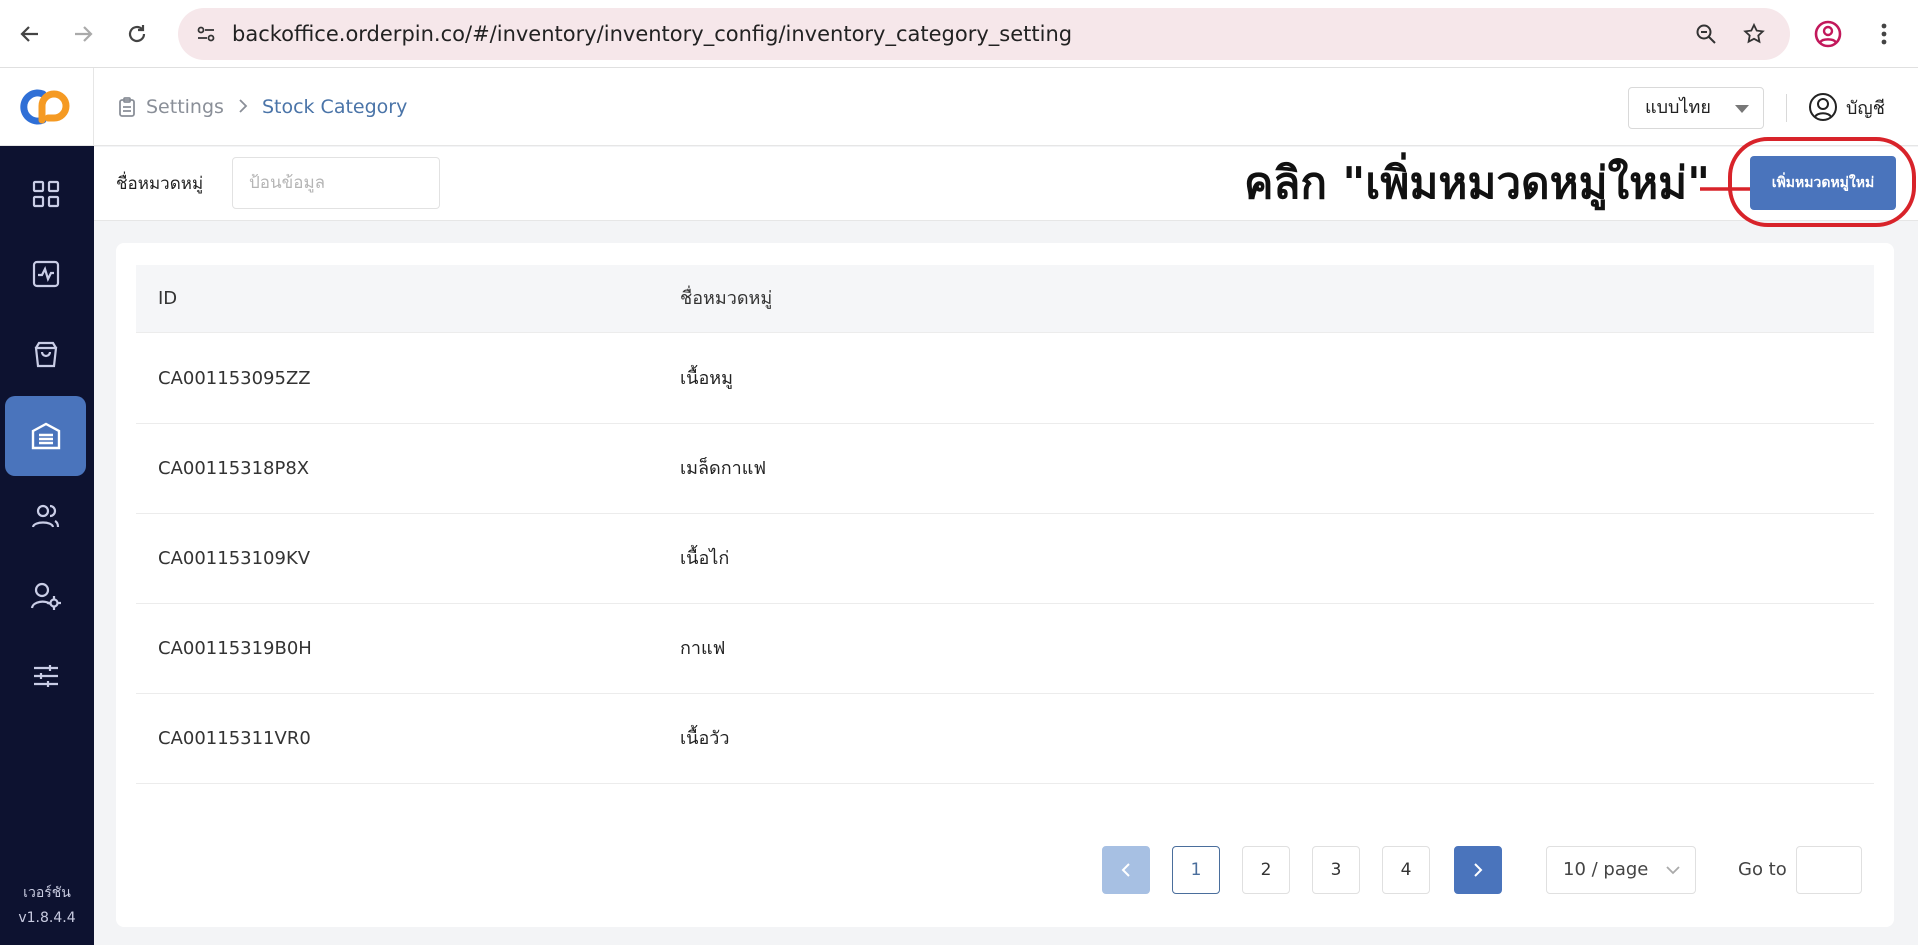 The image size is (1918, 945). What do you see at coordinates (1706, 34) in the screenshot?
I see `zoom-icon` at bounding box center [1706, 34].